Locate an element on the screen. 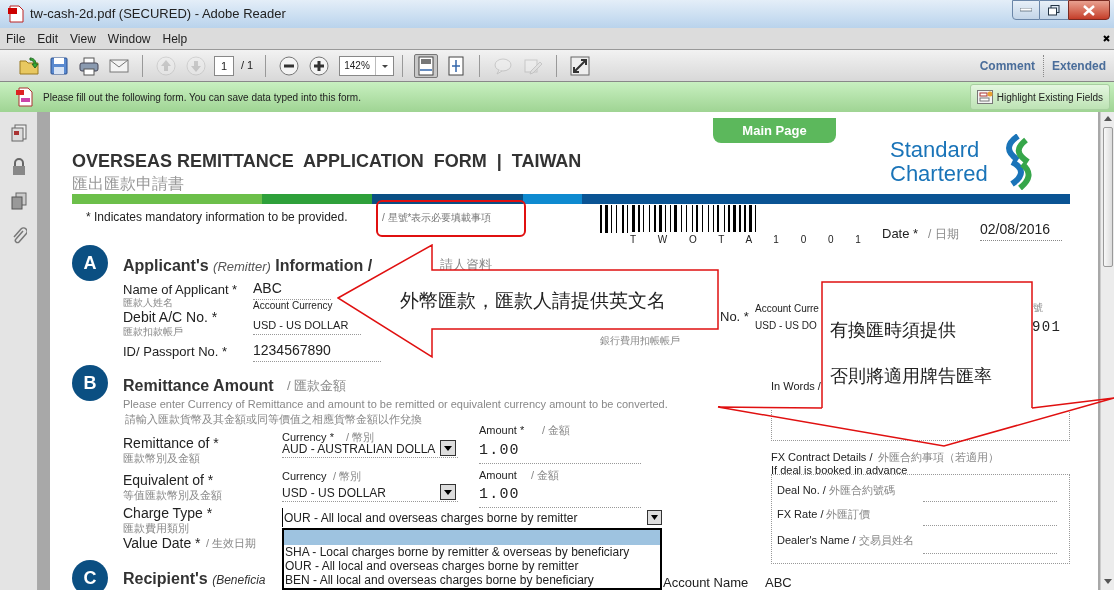 The width and height of the screenshot is (1114, 590). section-heading: Recipient's (Beneficia is located at coordinates (194, 579).